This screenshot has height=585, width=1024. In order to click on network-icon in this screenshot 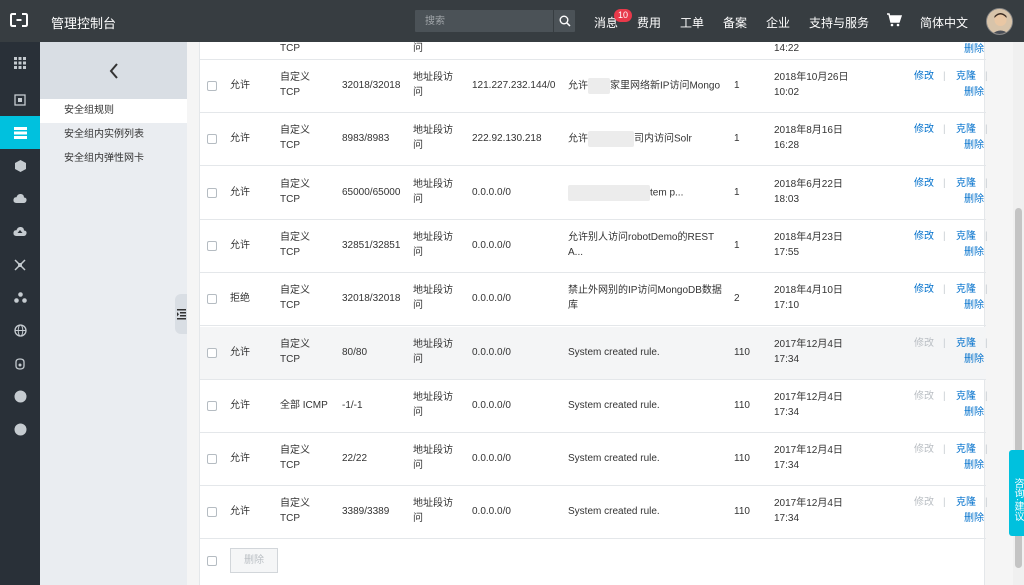, I will do `click(20, 264)`.